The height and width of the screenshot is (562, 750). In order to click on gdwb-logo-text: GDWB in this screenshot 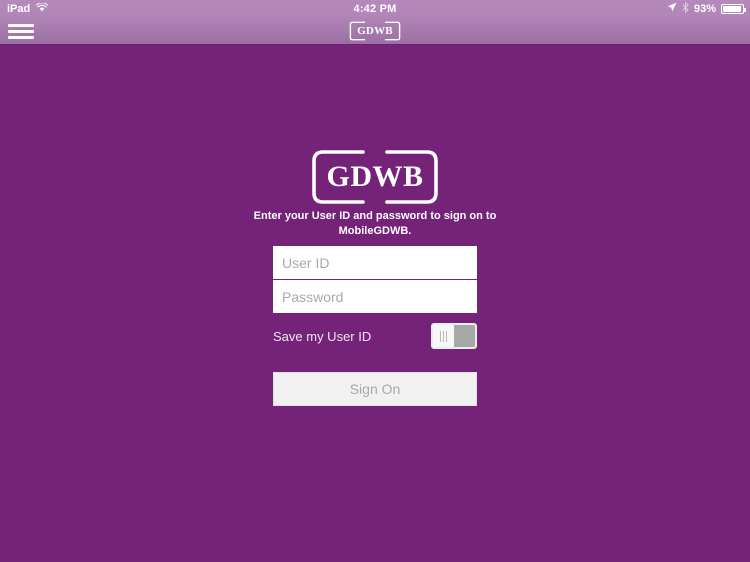, I will do `click(375, 176)`.